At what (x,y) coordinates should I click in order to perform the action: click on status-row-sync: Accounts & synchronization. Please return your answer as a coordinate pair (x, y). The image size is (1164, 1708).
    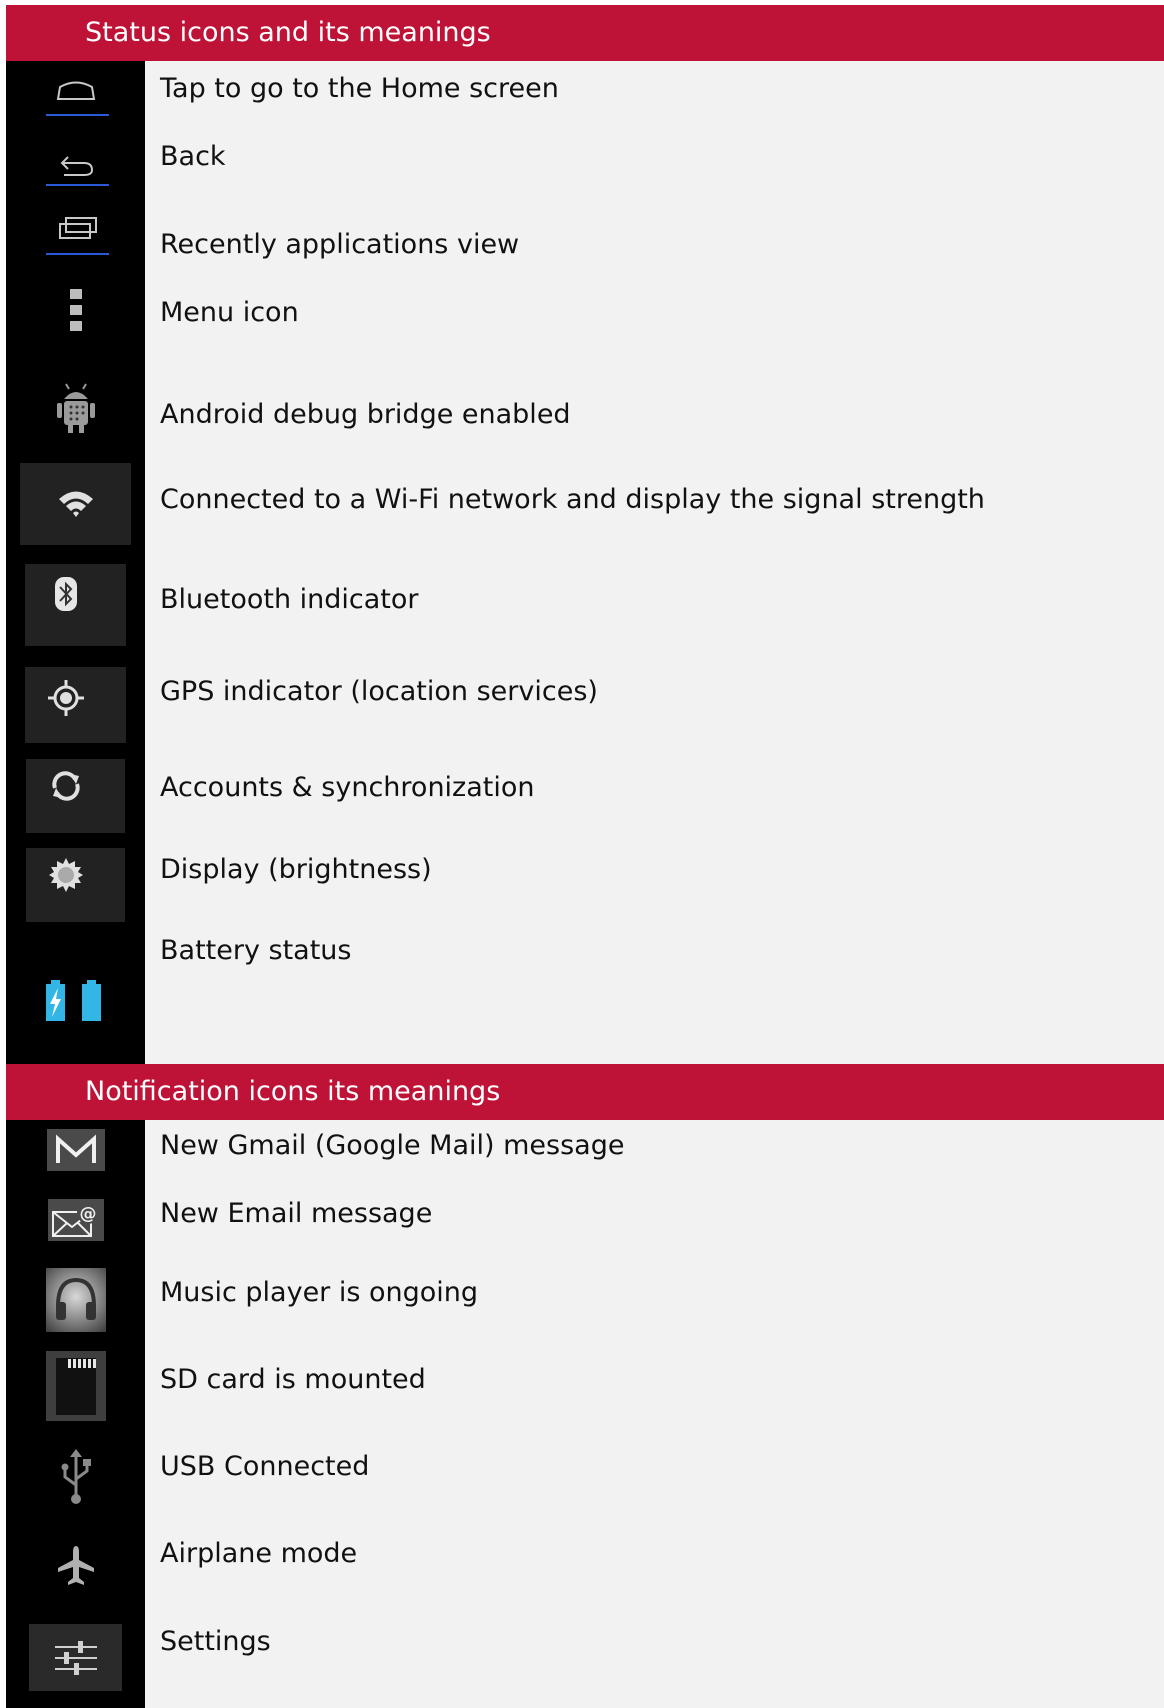
    Looking at the image, I should click on (585, 796).